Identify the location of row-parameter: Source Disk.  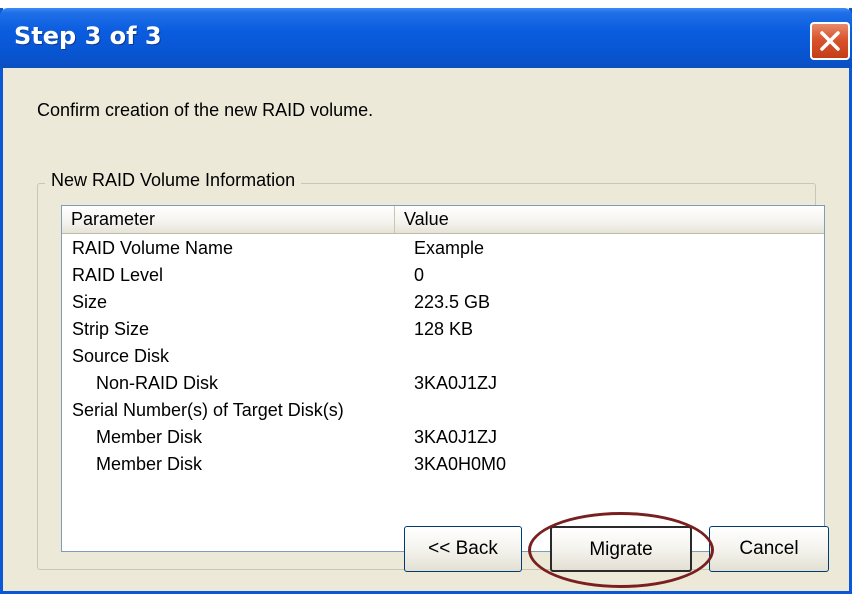
(121, 356).